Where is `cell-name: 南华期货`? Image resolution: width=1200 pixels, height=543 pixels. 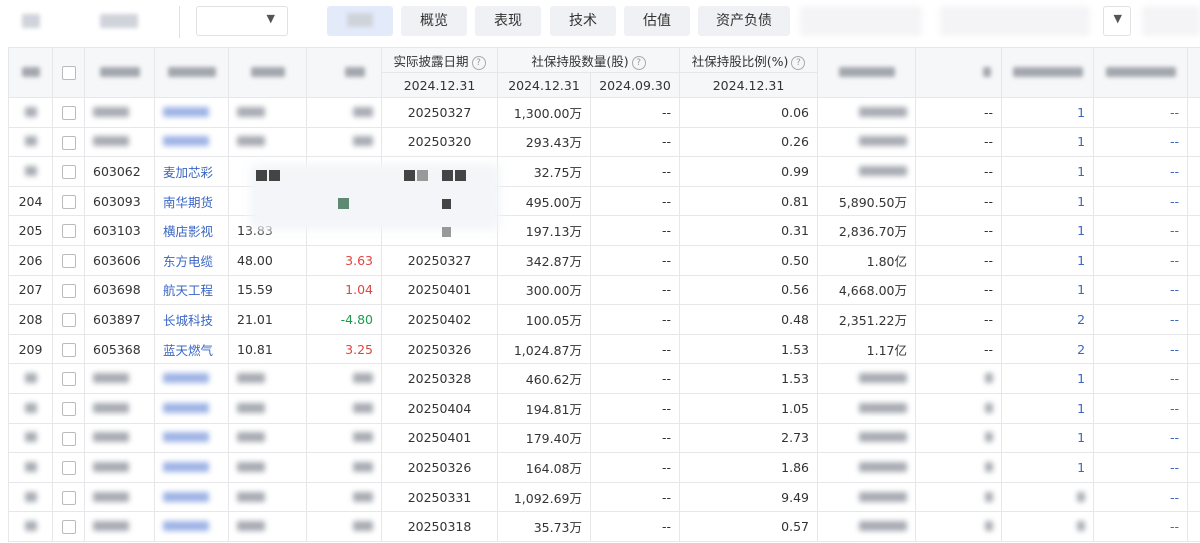
cell-name: 南华期货 is located at coordinates (191, 201).